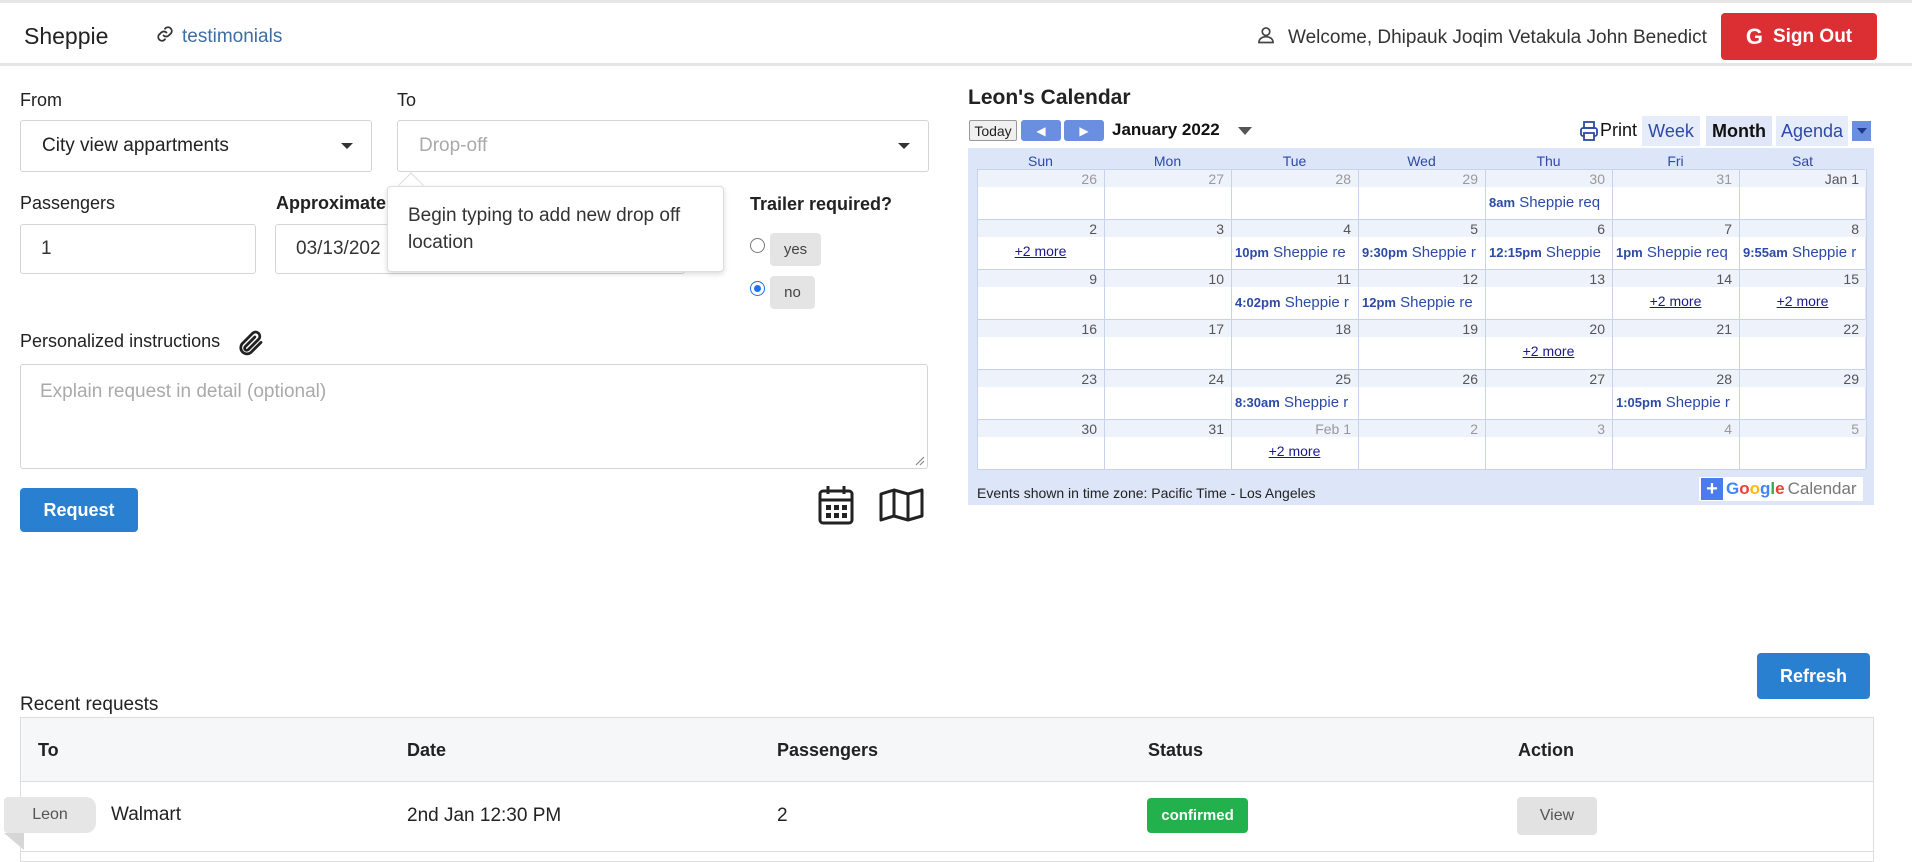  I want to click on instructions-placeholder: Explain request in detail (optional), so click(183, 391).